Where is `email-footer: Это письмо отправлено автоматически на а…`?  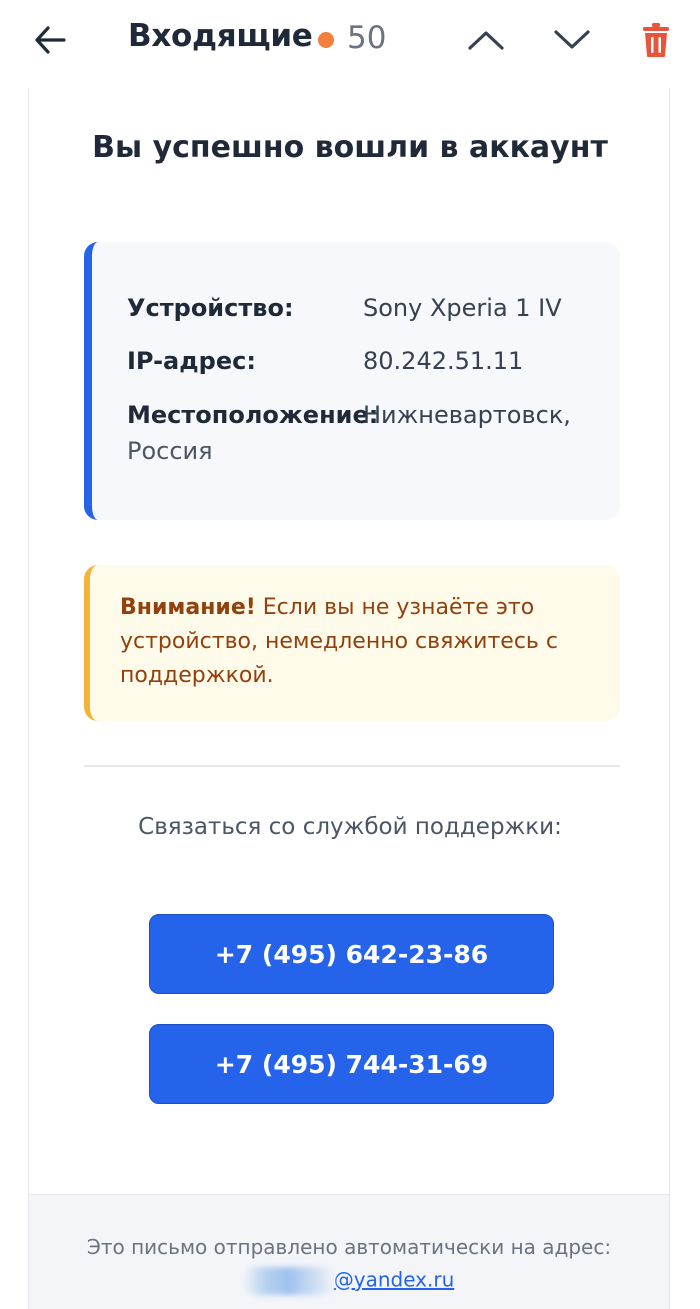
email-footer: Это письмо отправлено автоматически на а… is located at coordinates (349, 1251).